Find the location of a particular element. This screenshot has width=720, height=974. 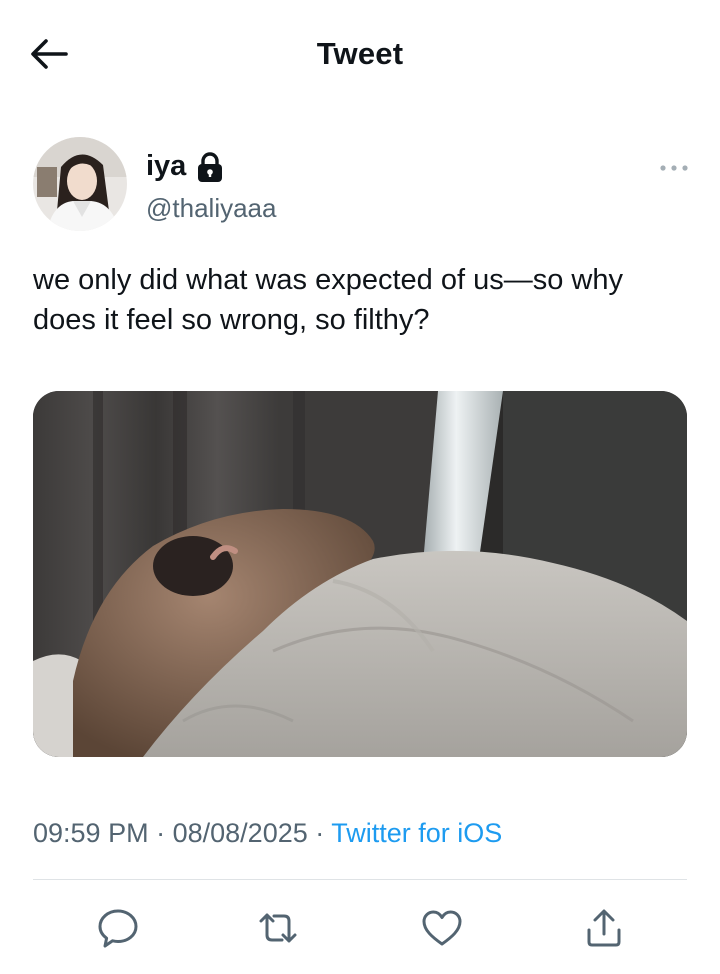

lock-icon is located at coordinates (210, 166).